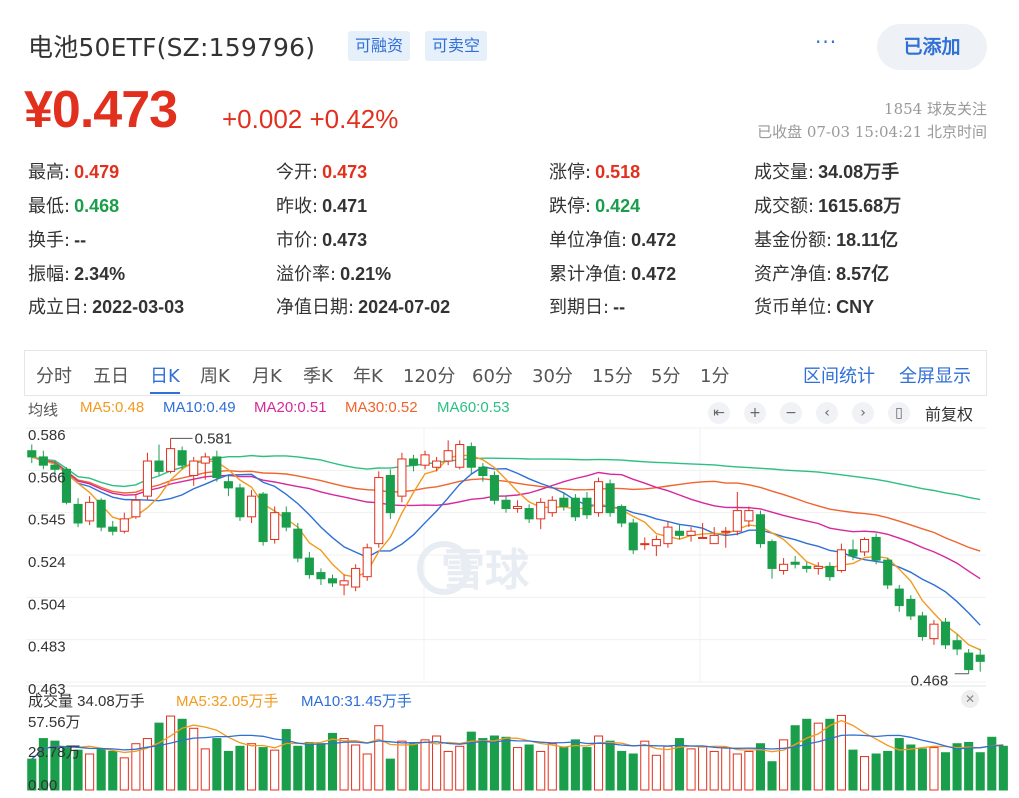  What do you see at coordinates (356, 701) in the screenshot?
I see `volume-ma10-legend: MA10:31.45万手` at bounding box center [356, 701].